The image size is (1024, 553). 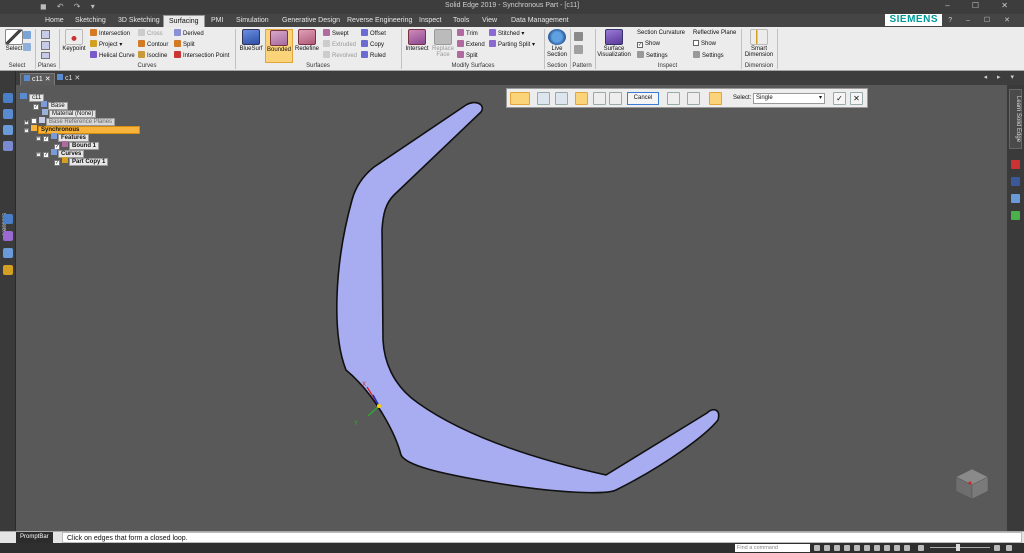 I want to click on measure-icon, so click(x=8, y=270).